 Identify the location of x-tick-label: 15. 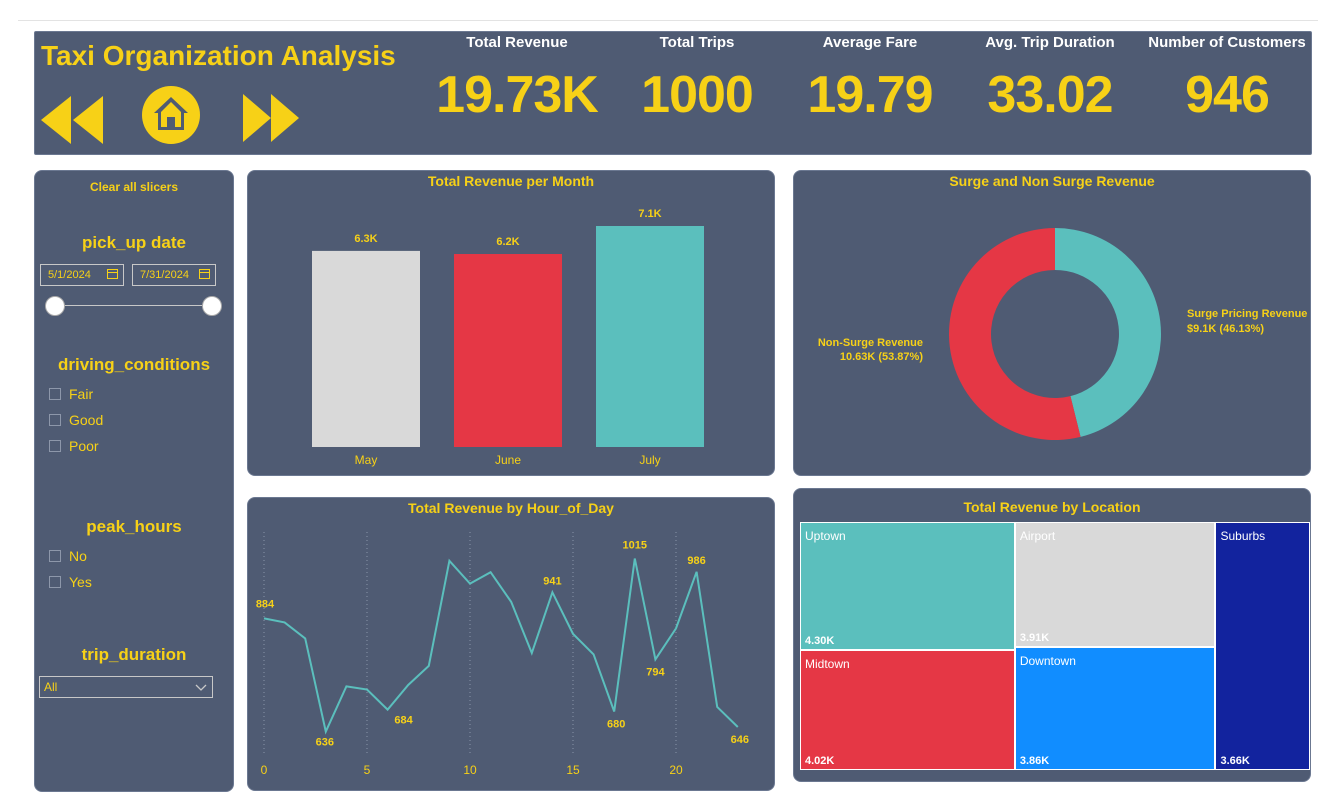
(573, 770).